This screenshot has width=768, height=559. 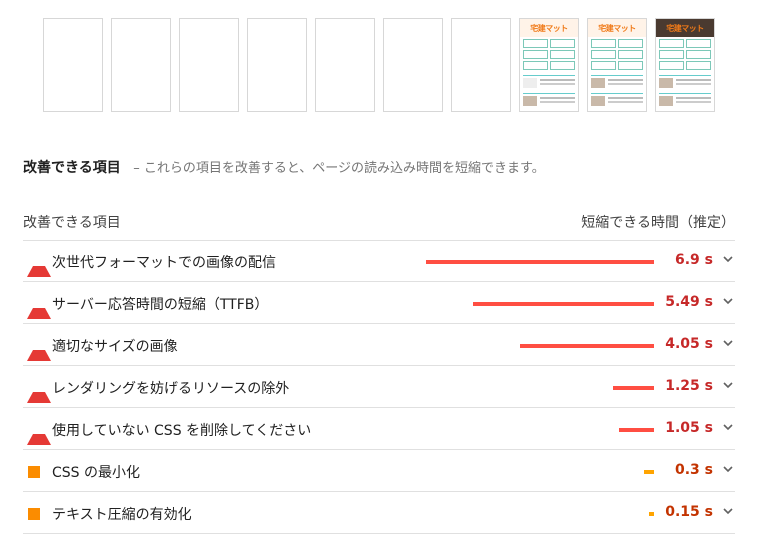 What do you see at coordinates (164, 263) in the screenshot?
I see `opportunity-label: 次世代フォーマットでの画像の配信` at bounding box center [164, 263].